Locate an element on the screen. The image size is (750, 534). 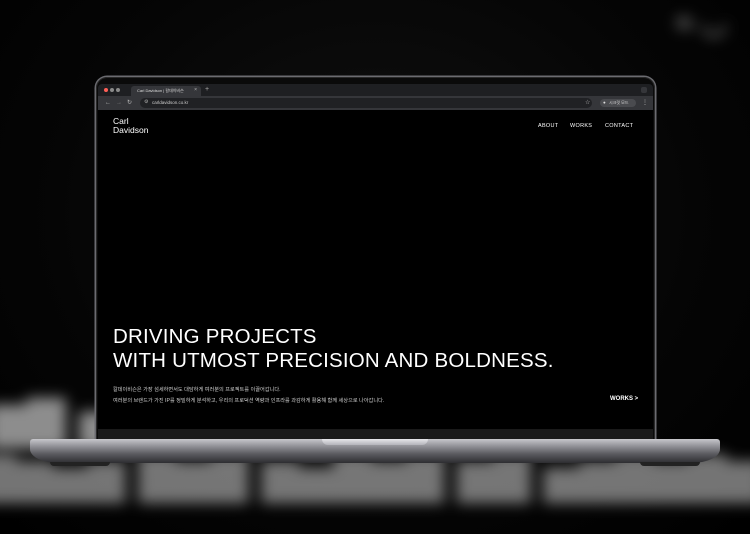
browser-menu-icon: ⋮ is located at coordinates (645, 103).